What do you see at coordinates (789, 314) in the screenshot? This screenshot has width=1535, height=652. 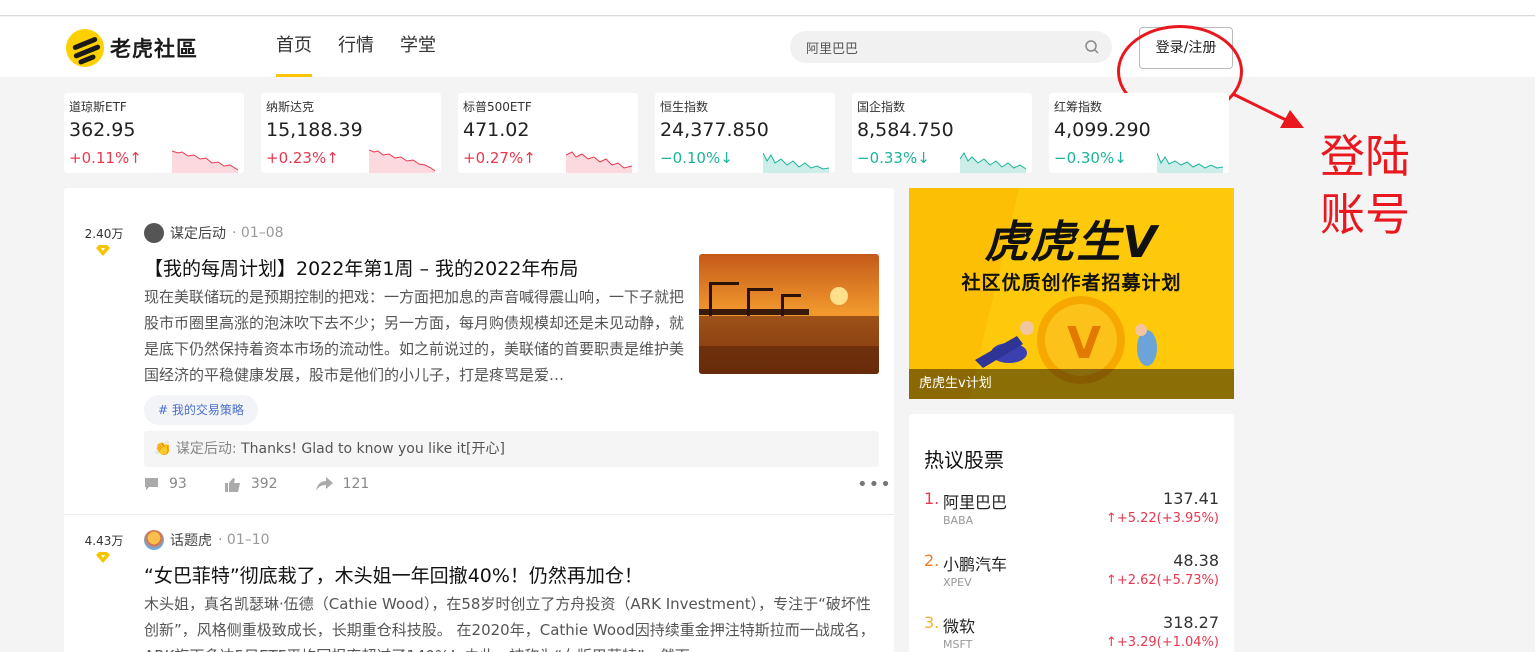 I see `post-thumbnail` at bounding box center [789, 314].